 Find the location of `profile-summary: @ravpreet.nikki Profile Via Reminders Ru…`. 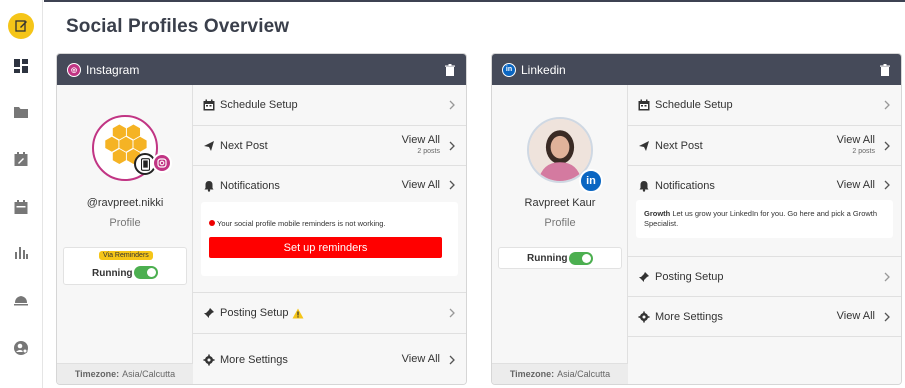

profile-summary: @ravpreet.nikki Profile Via Reminders Ru… is located at coordinates (125, 234).